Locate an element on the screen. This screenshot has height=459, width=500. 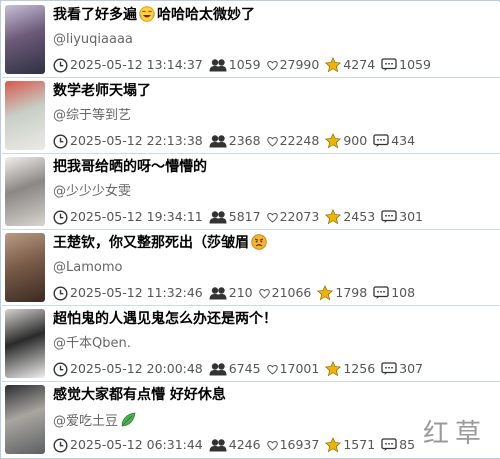
post-stats: 2025-05-12 11:32:46 210 21066 1798 108 is located at coordinates (274, 293).